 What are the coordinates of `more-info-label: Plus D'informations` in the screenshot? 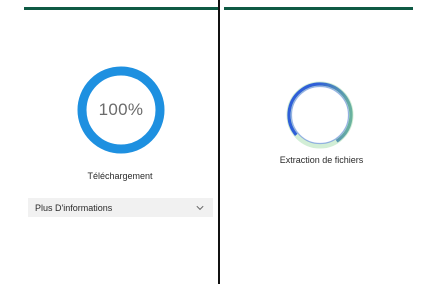 It's located at (74, 207).